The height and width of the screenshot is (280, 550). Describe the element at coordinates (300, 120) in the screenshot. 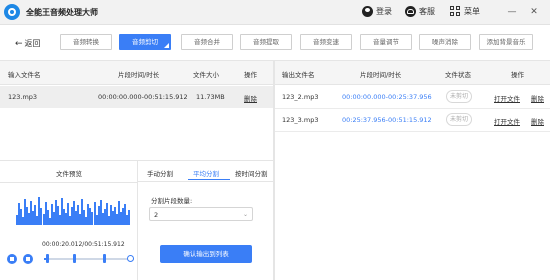

I see `output-filename: 123_3.mp3` at that location.